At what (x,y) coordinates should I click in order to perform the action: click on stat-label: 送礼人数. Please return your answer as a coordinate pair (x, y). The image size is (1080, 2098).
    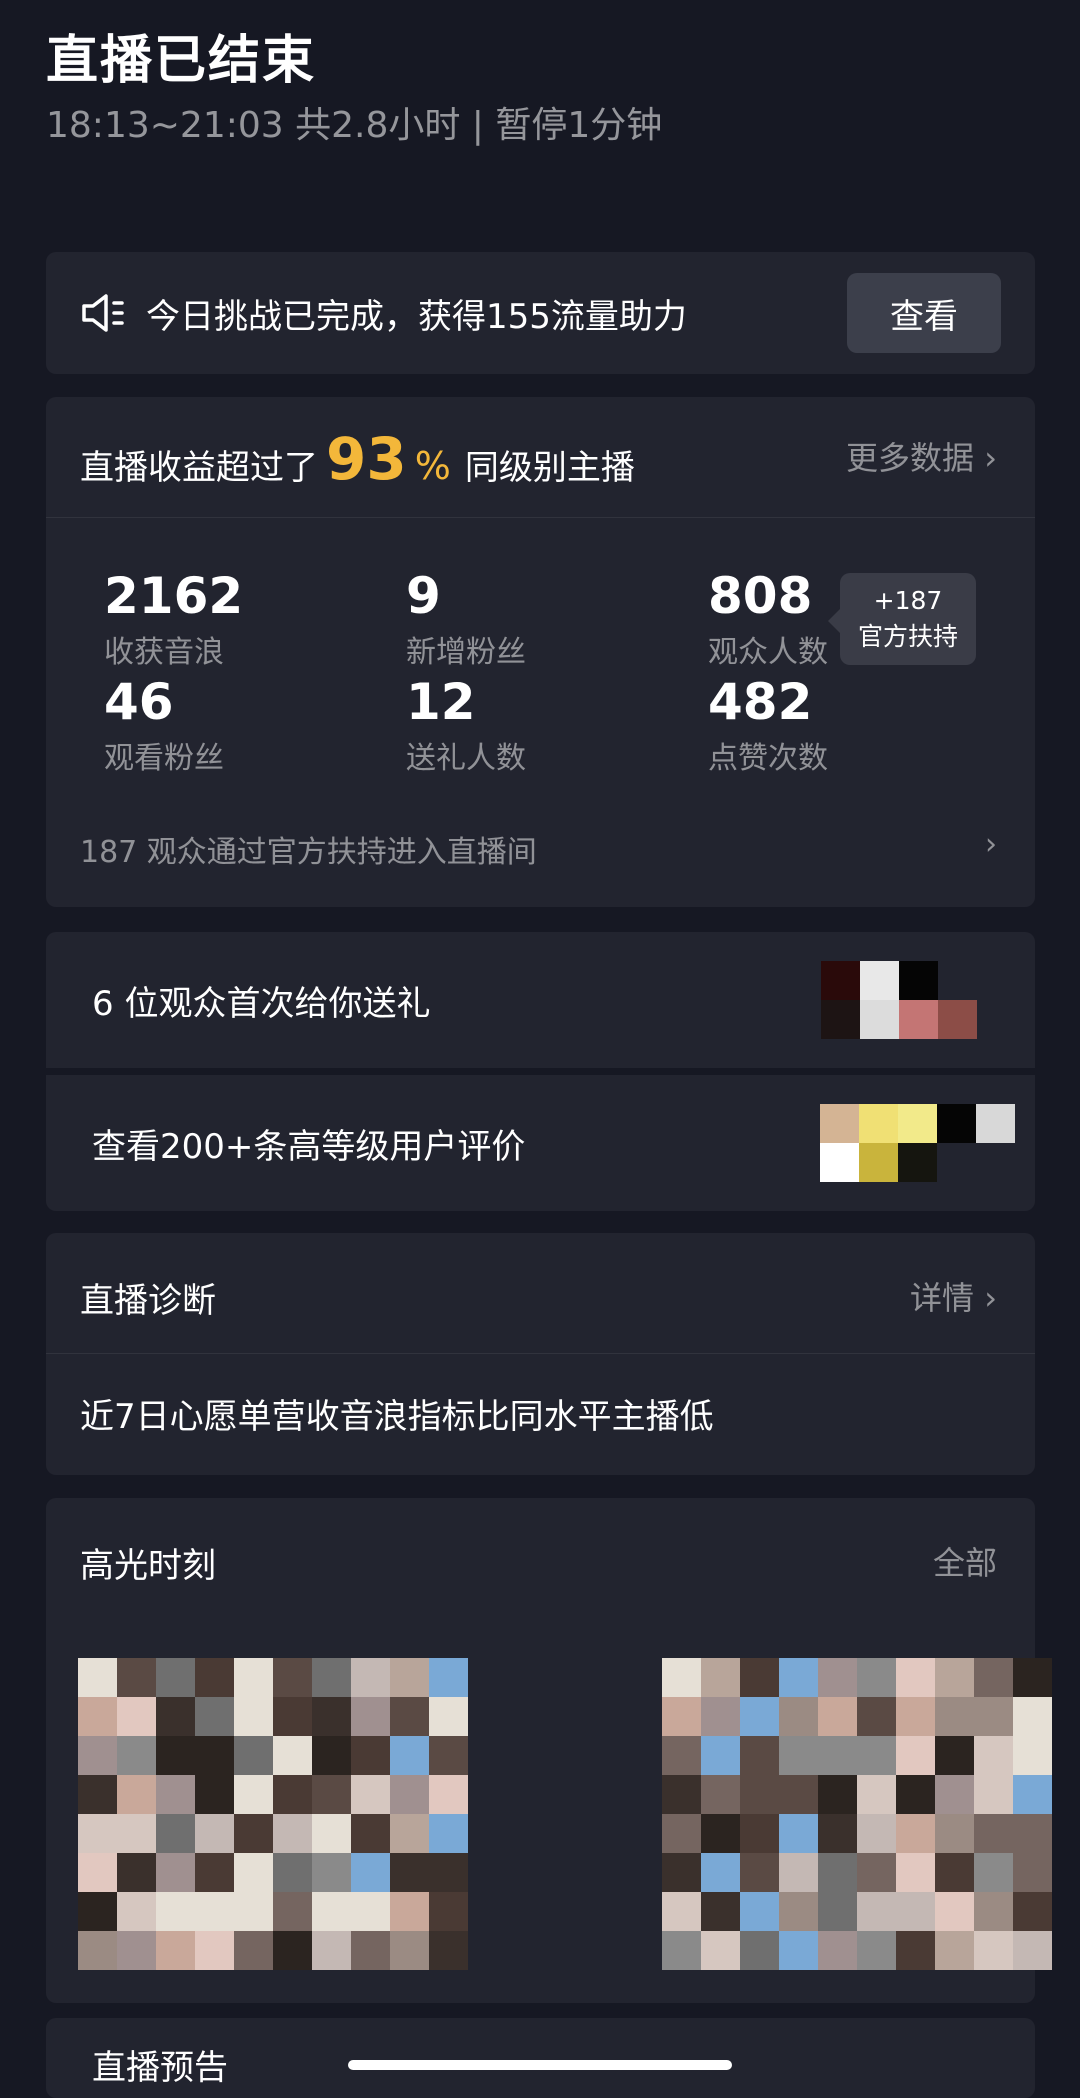
    Looking at the image, I should click on (466, 758).